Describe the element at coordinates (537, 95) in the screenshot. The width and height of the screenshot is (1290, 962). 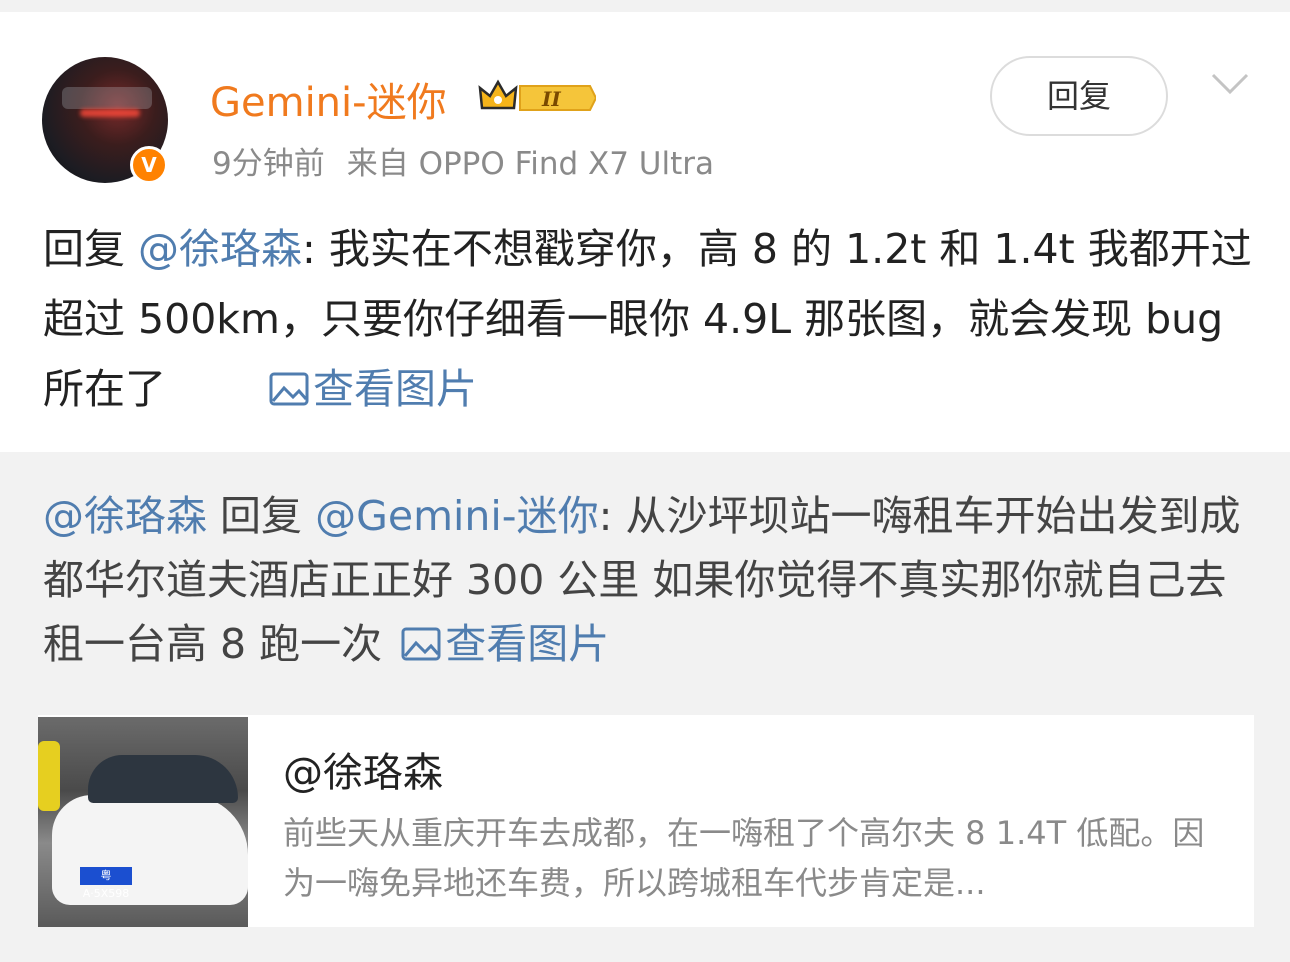
I see `crown-level-badge-icon: II` at that location.